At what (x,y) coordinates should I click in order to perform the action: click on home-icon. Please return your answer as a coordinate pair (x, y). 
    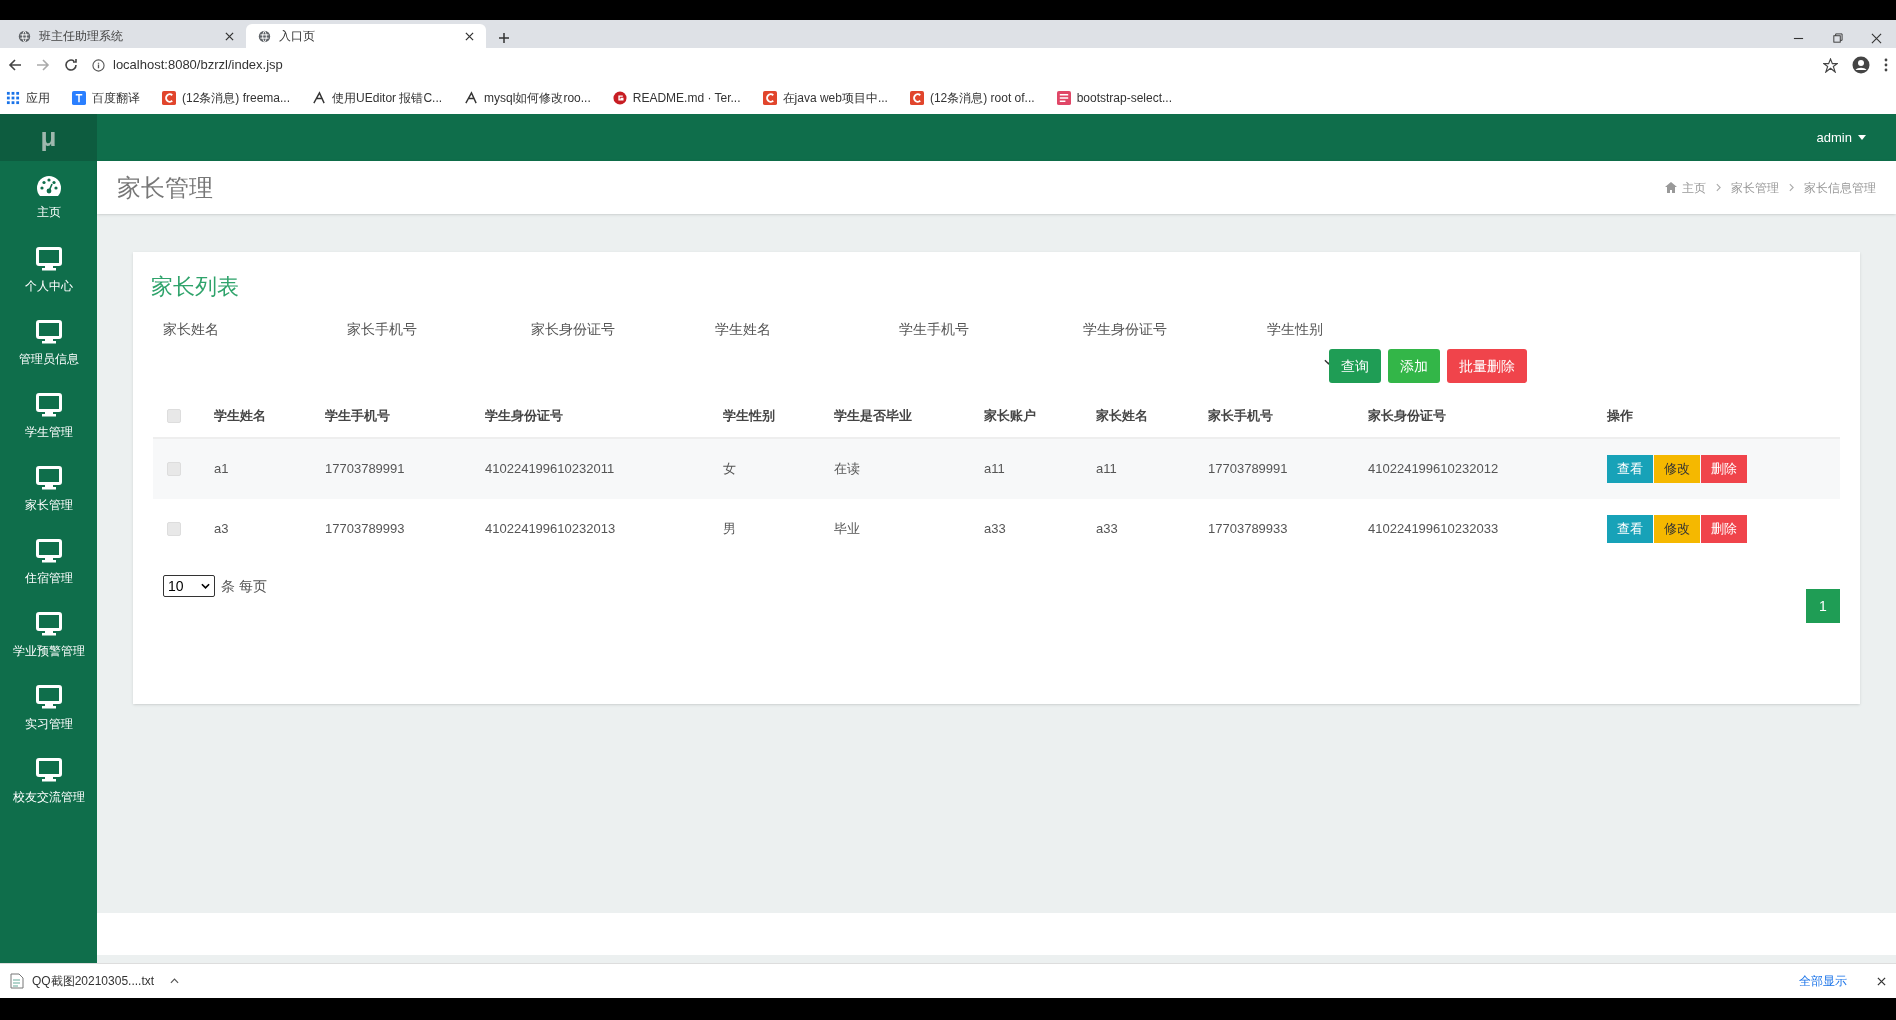
    Looking at the image, I should click on (1671, 187).